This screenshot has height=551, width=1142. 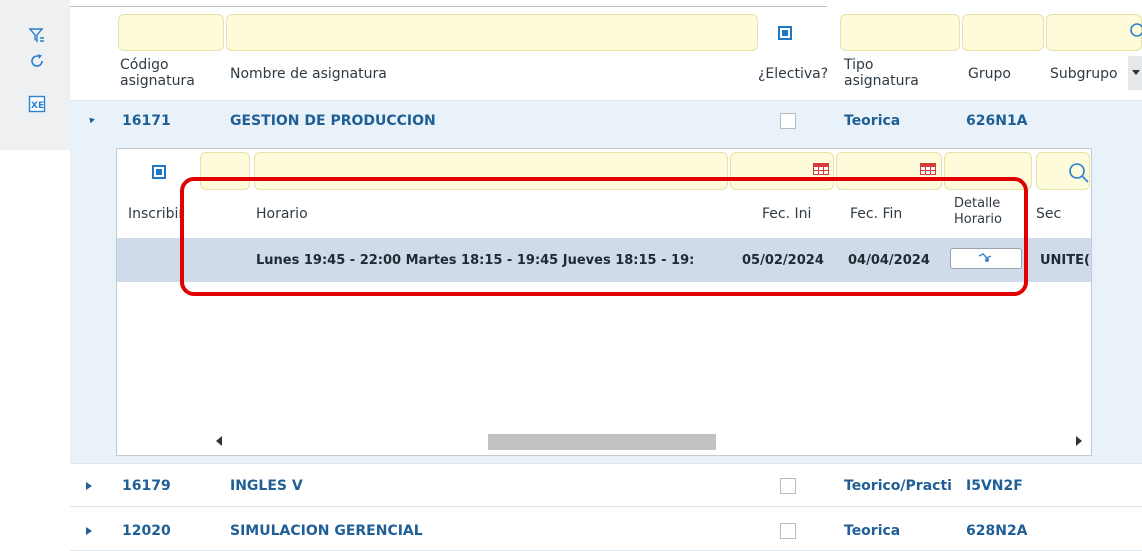 I want to click on header-electiva: ¿Electiva?, so click(x=793, y=74).